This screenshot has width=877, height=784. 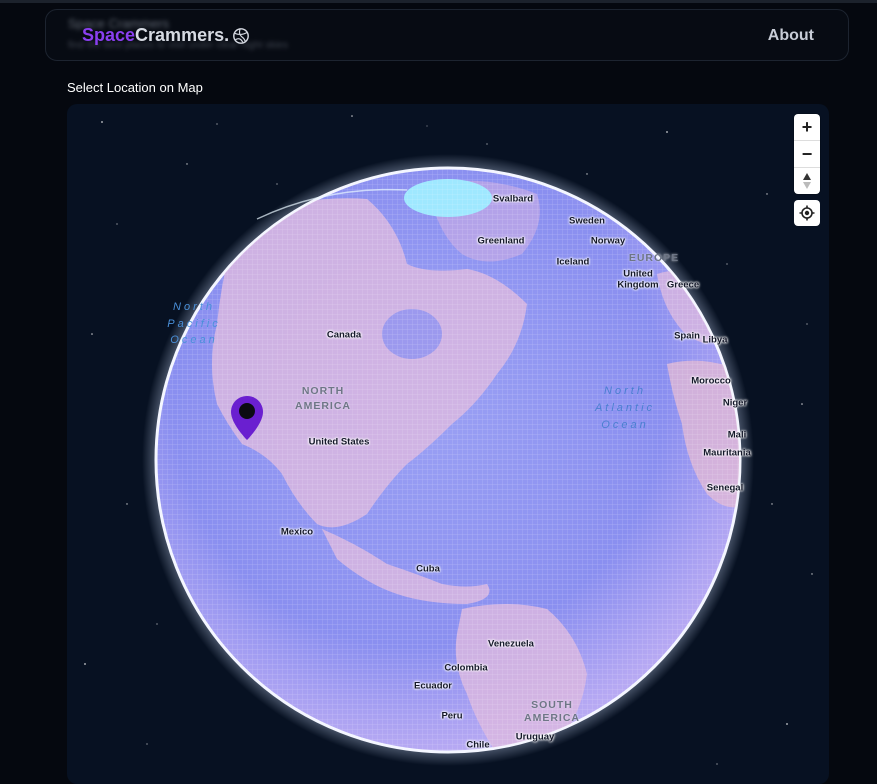 I want to click on map-label-uruguay: Uruguay, so click(x=535, y=737).